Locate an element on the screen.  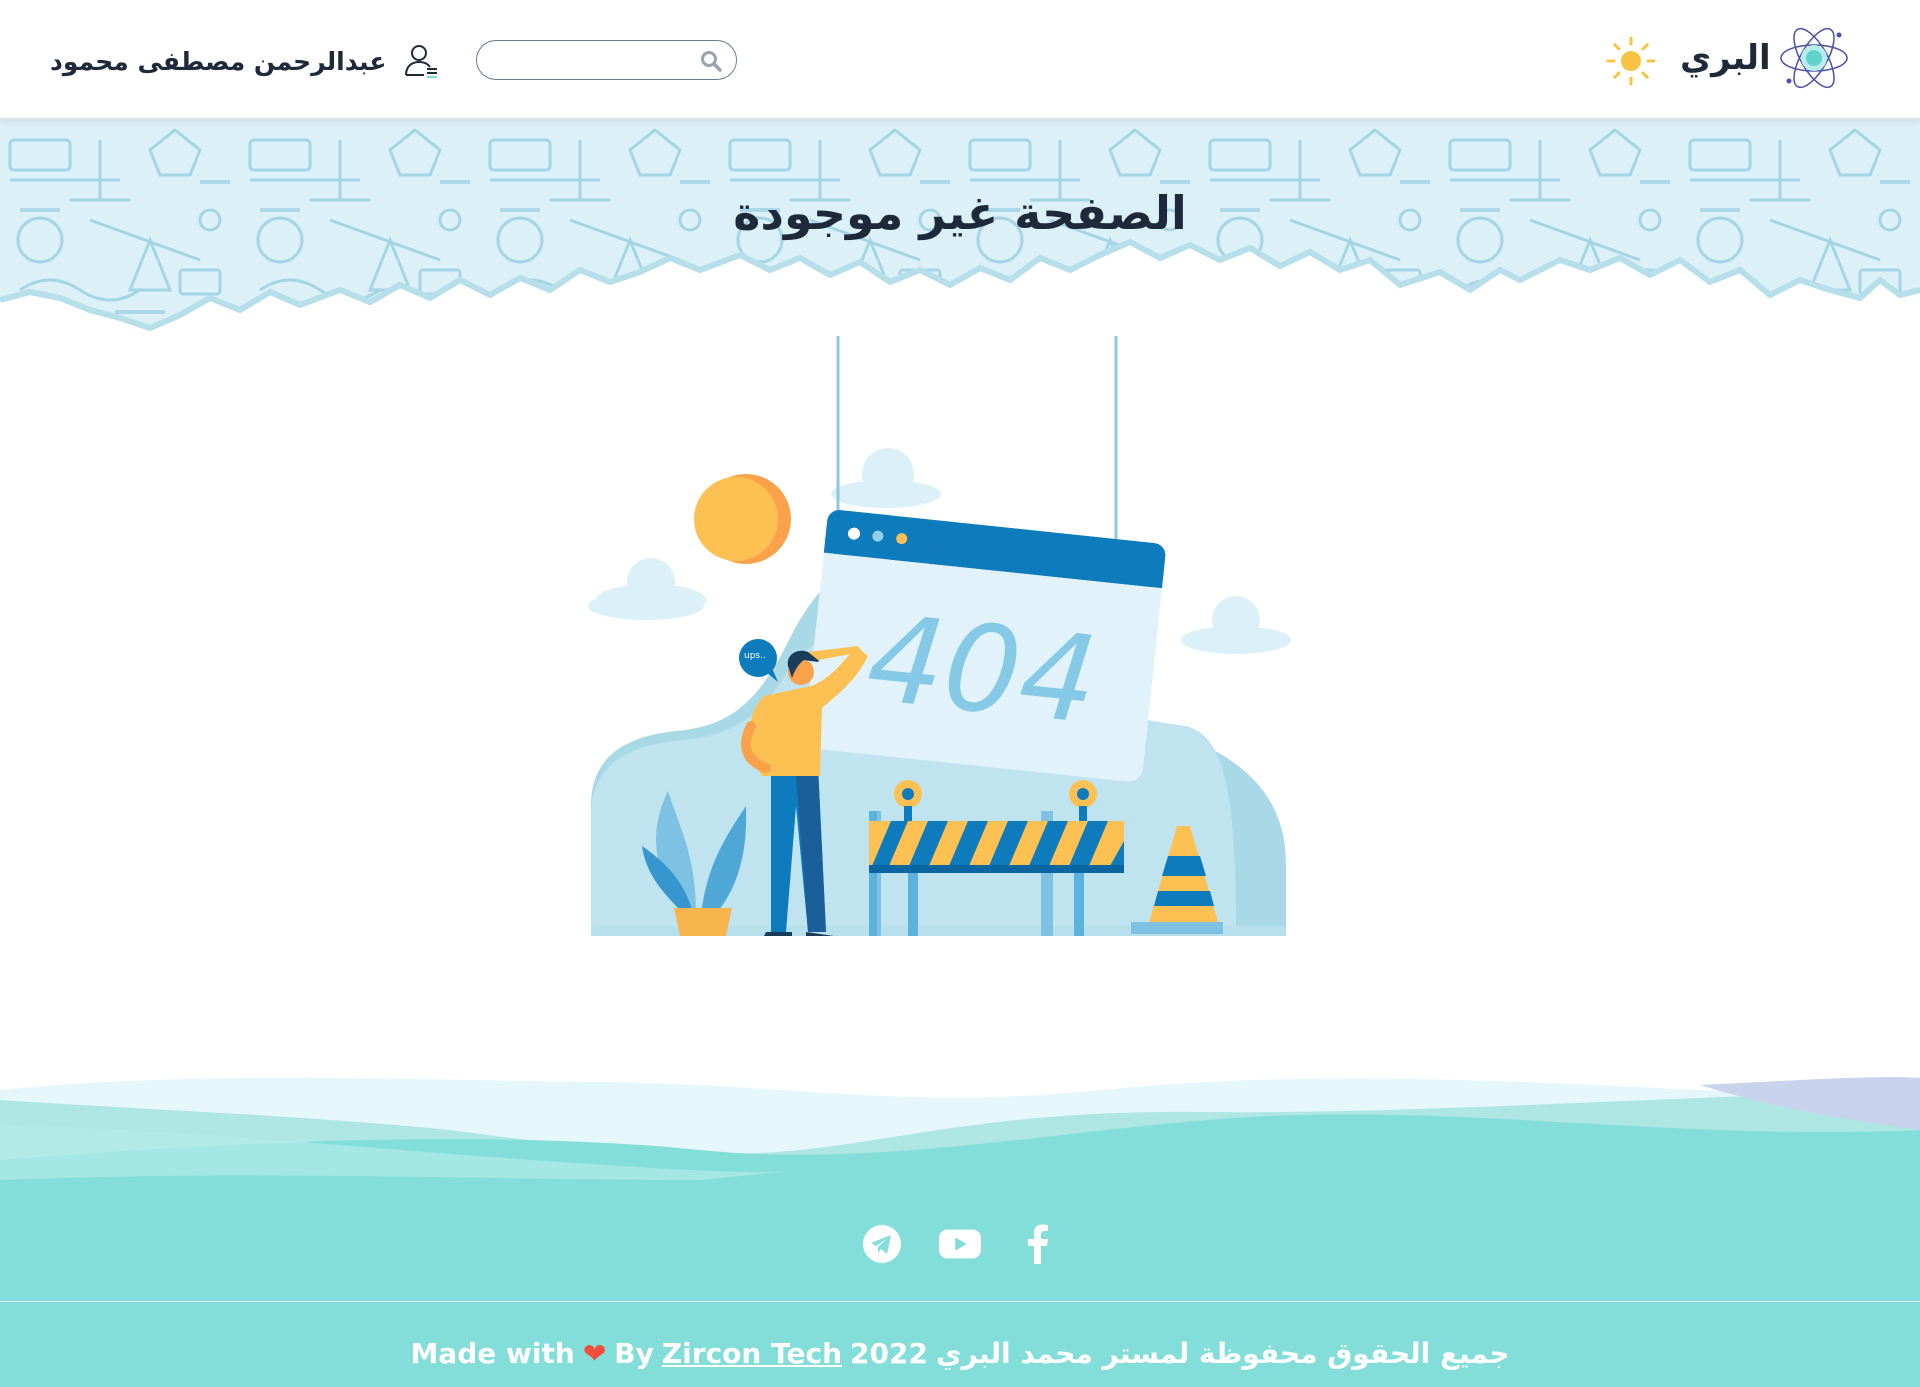
header: عبدالرحمن مصطفى محمود البري is located at coordinates (960, 60).